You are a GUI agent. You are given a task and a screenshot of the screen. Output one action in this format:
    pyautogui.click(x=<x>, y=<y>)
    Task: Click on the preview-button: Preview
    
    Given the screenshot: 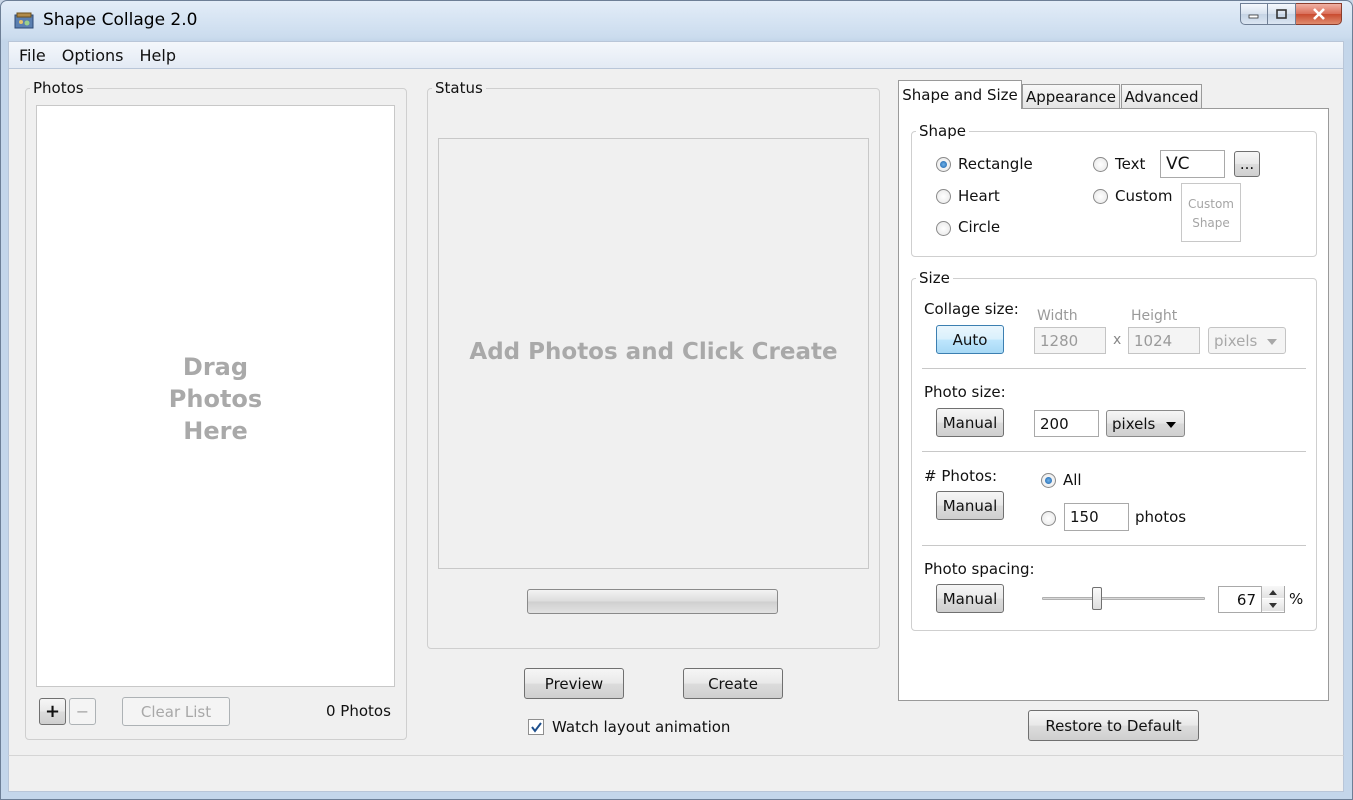 What is the action you would take?
    pyautogui.click(x=574, y=683)
    